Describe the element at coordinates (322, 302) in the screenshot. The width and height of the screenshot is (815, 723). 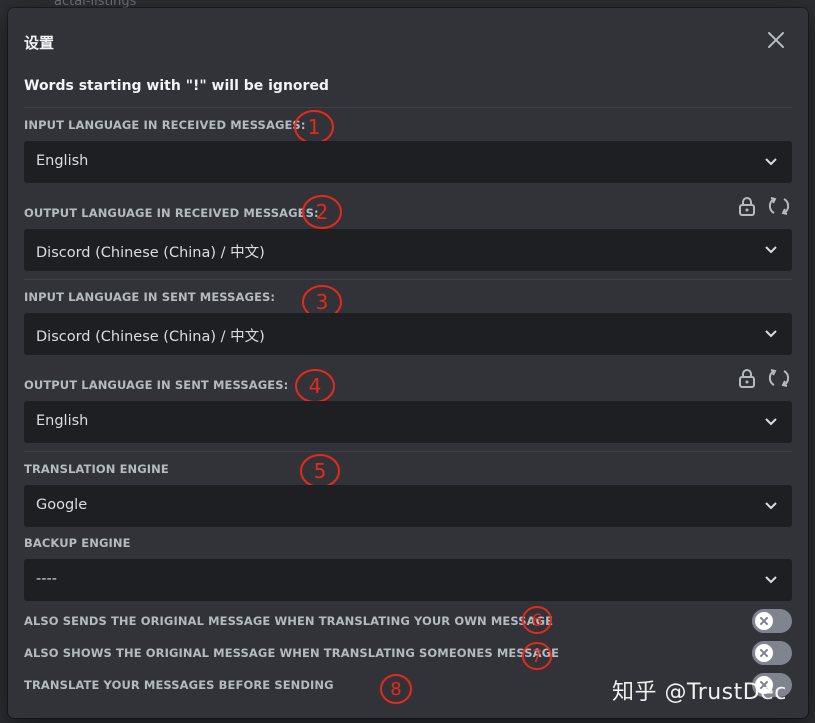
I see `annotation-number: 3` at that location.